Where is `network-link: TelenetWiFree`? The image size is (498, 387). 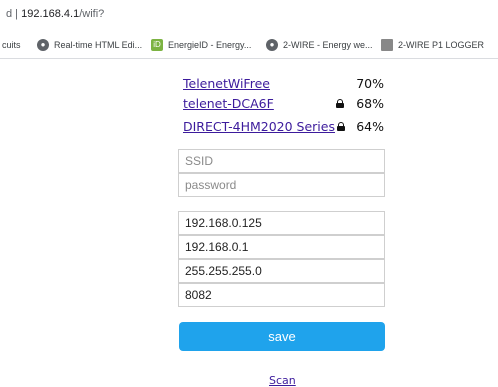 network-link: TelenetWiFree is located at coordinates (226, 83).